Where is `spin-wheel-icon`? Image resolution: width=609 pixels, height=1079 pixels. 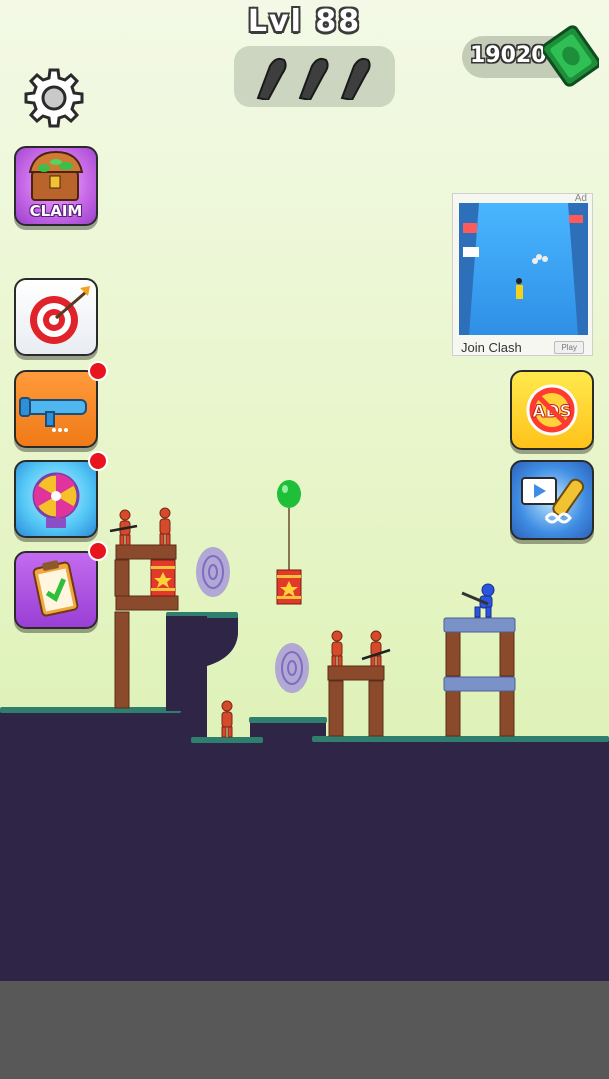 spin-wheel-icon is located at coordinates (56, 500).